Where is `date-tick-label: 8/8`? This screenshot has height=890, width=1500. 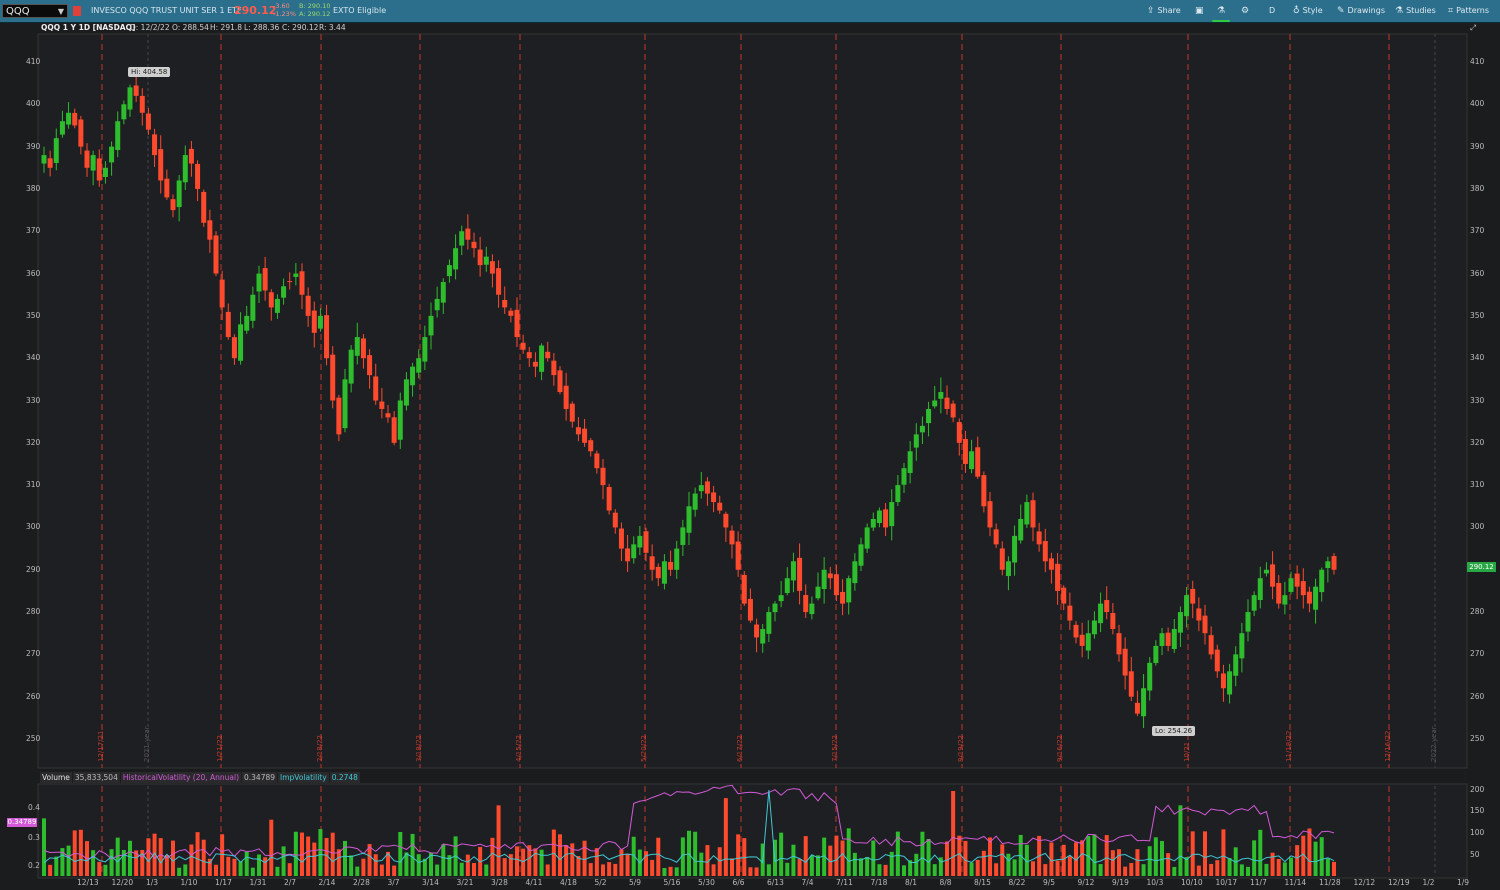
date-tick-label: 8/8 is located at coordinates (945, 882).